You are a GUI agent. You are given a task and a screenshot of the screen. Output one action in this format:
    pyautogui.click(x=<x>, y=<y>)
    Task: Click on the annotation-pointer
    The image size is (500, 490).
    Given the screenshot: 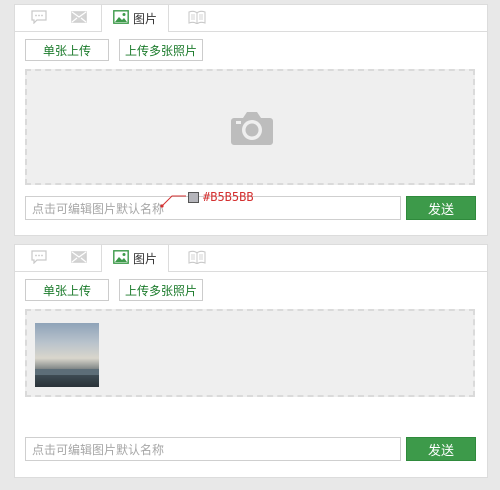 What is the action you would take?
    pyautogui.click(x=173, y=201)
    